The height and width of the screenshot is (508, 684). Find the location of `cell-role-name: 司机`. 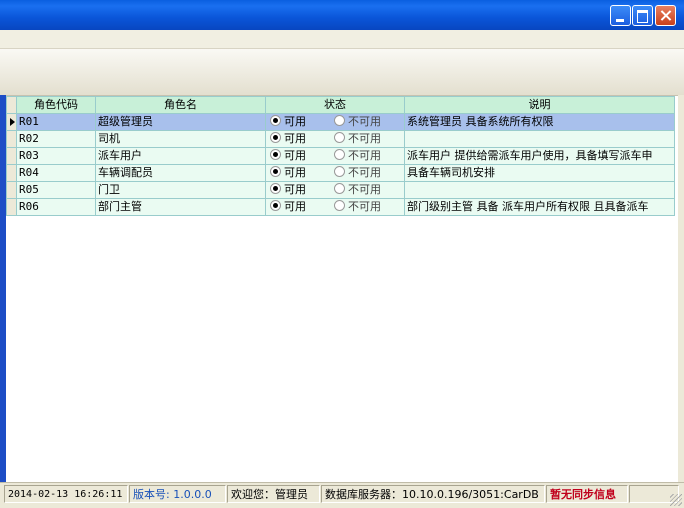

cell-role-name: 司机 is located at coordinates (180, 139).